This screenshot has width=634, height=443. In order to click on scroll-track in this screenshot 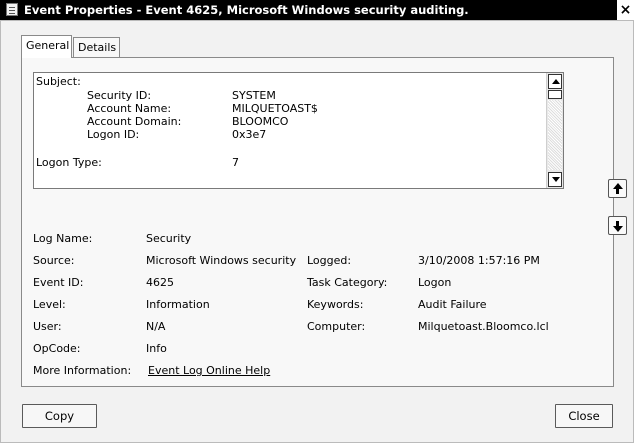, I will do `click(555, 135)`.